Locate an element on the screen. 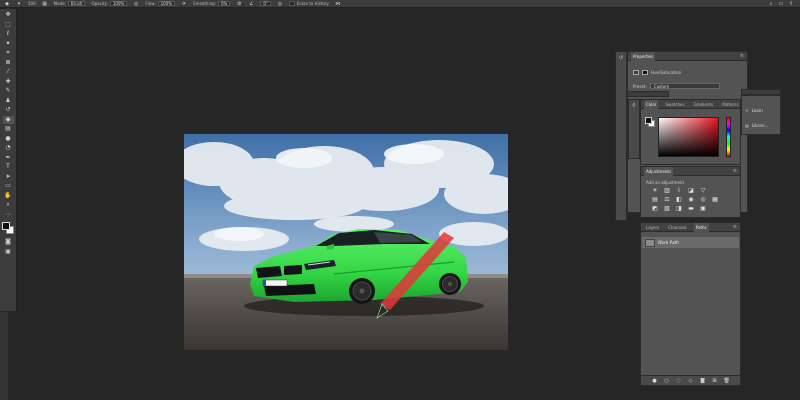 This screenshot has width=800, height=400. pressure-opacity-icon: ◎ is located at coordinates (136, 4).